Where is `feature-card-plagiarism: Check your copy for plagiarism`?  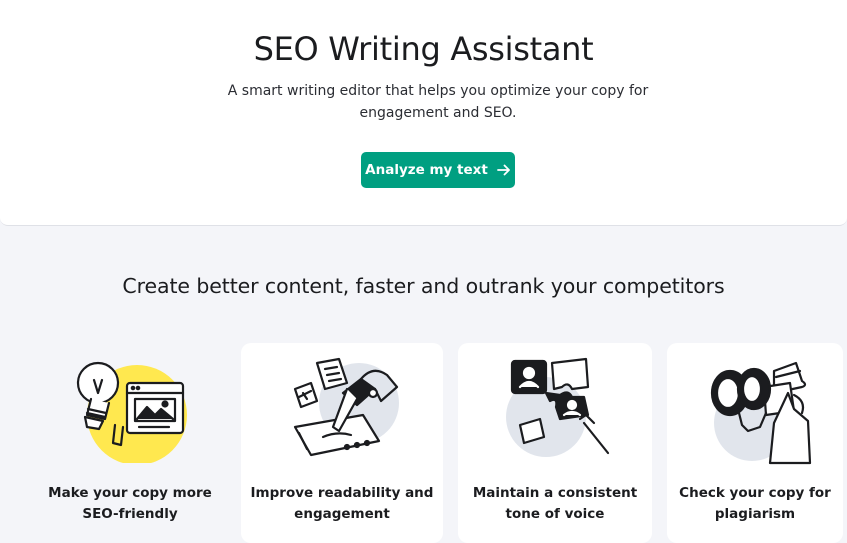 feature-card-plagiarism: Check your copy for plagiarism is located at coordinates (755, 443).